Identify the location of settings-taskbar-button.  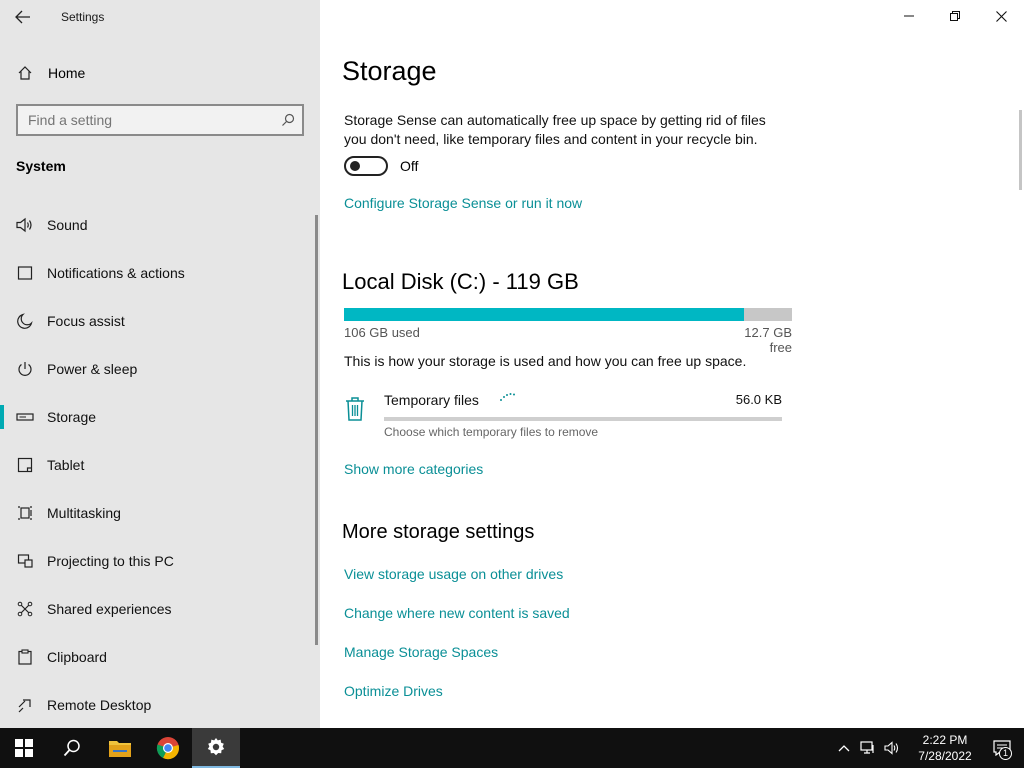
(216, 748).